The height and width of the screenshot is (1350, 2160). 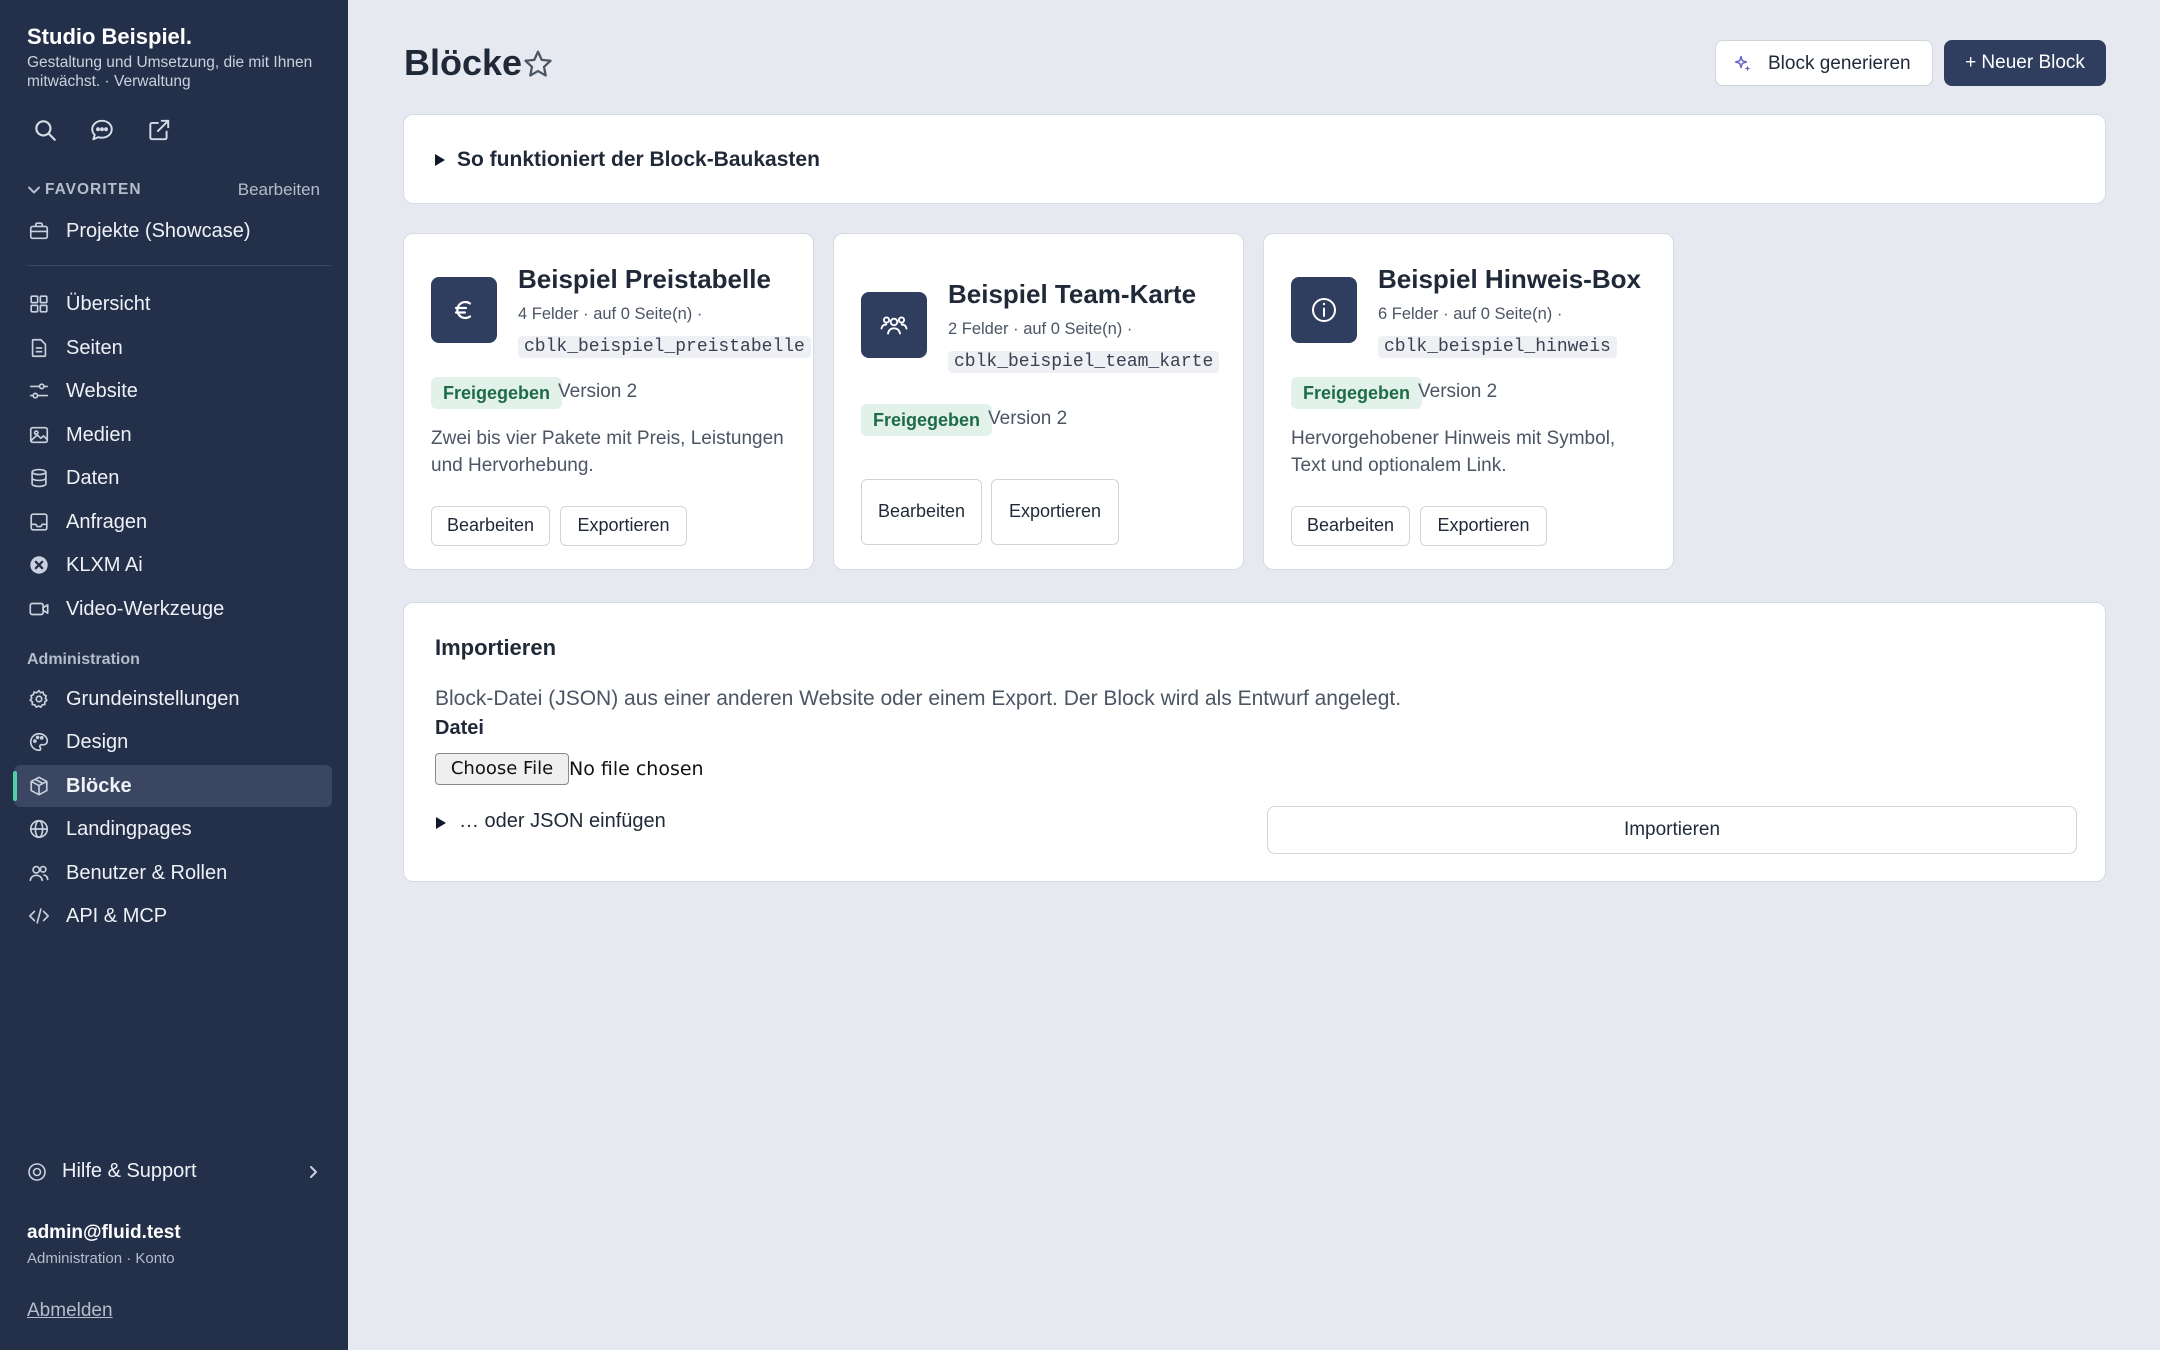 I want to click on sidebar-item-label: Video-Werkzeuge, so click(x=145, y=609).